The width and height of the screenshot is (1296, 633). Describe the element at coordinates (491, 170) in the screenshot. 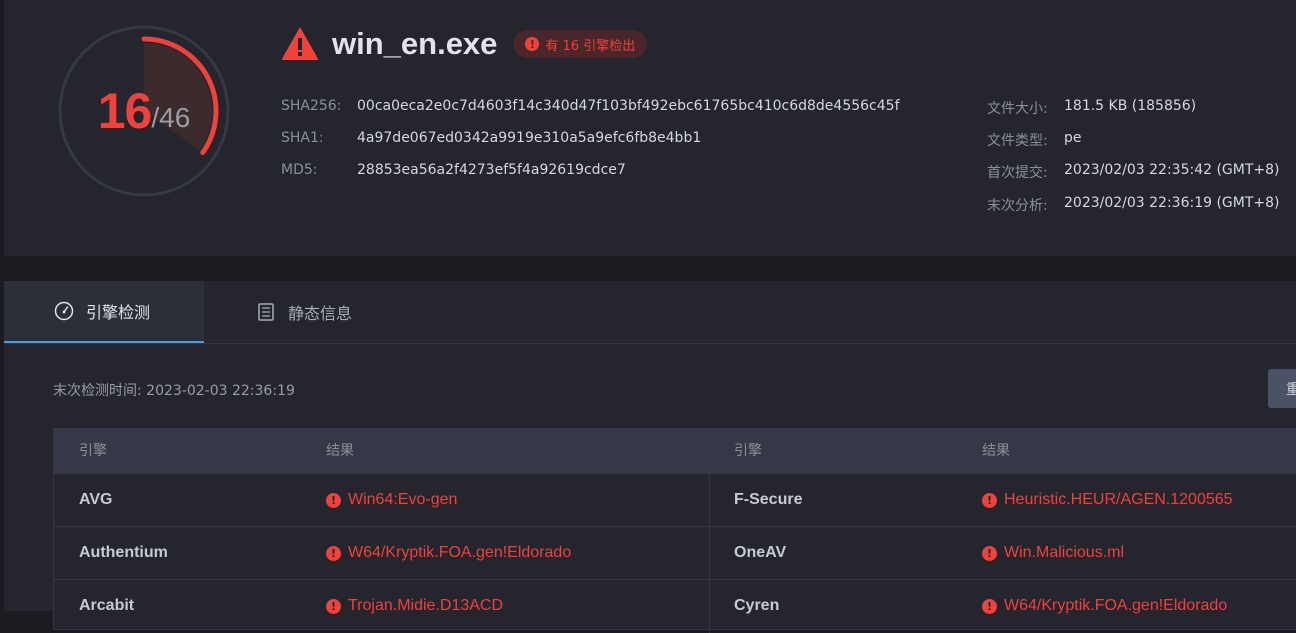

I see `md5-value: 28853ea56a2f4273ef5f4a92619cdce7` at that location.